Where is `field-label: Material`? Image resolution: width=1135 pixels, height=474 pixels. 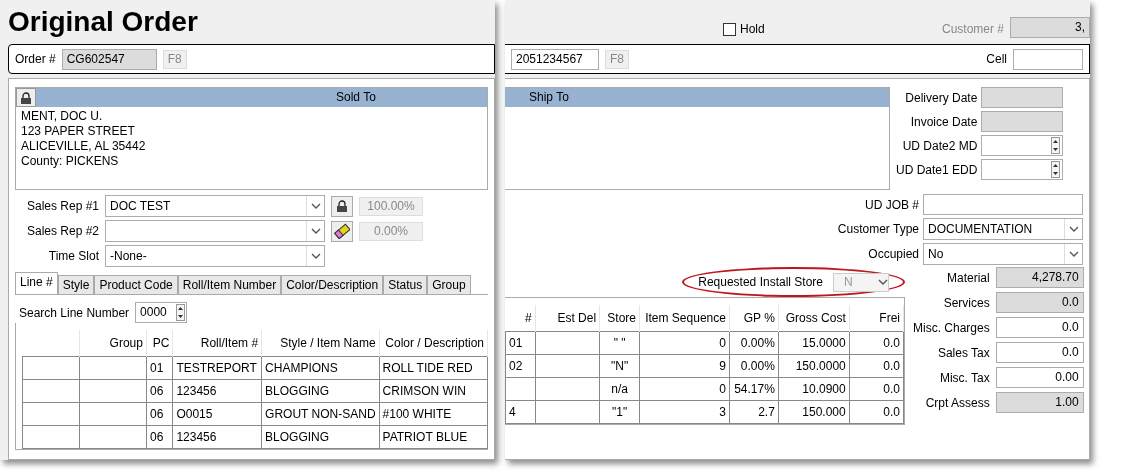 field-label: Material is located at coordinates (968, 278).